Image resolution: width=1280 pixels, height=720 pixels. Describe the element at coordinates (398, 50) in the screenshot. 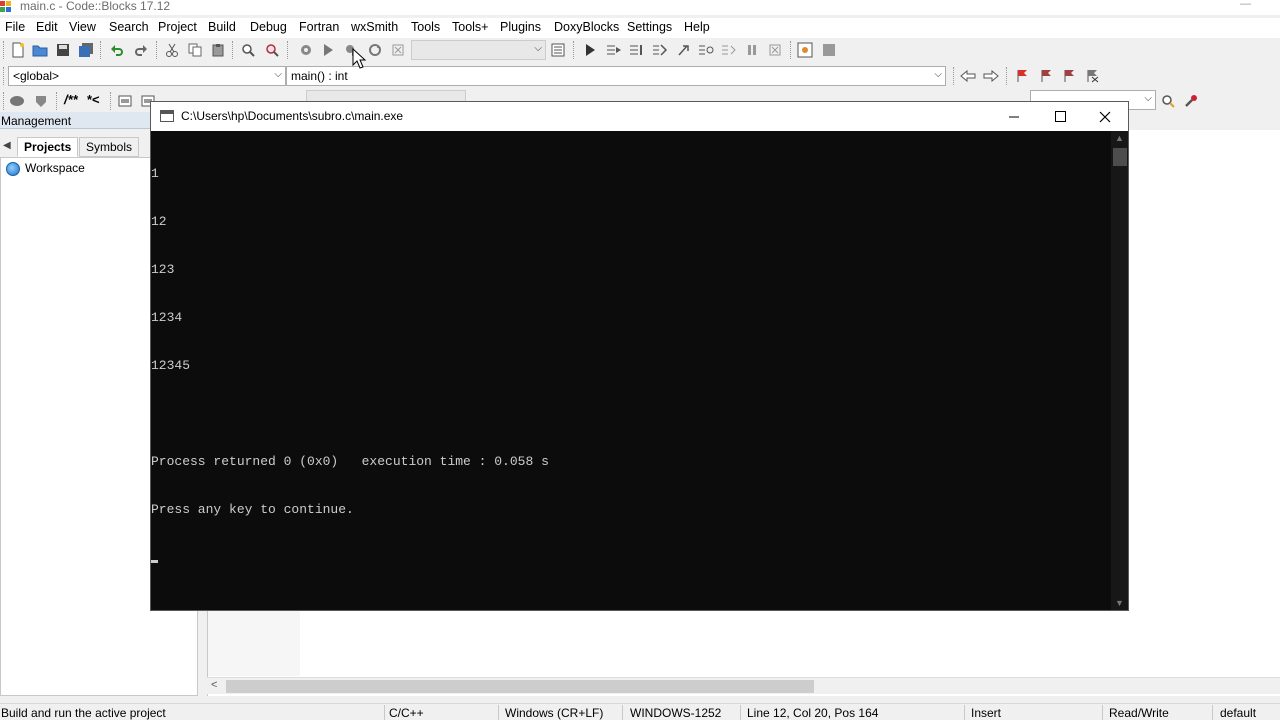

I see `abort-icon` at that location.